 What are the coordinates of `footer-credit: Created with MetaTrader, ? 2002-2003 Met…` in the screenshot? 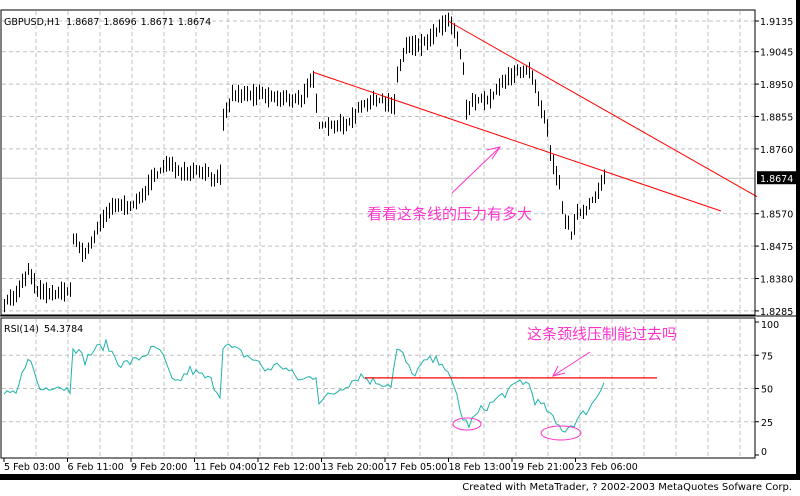 It's located at (627, 487).